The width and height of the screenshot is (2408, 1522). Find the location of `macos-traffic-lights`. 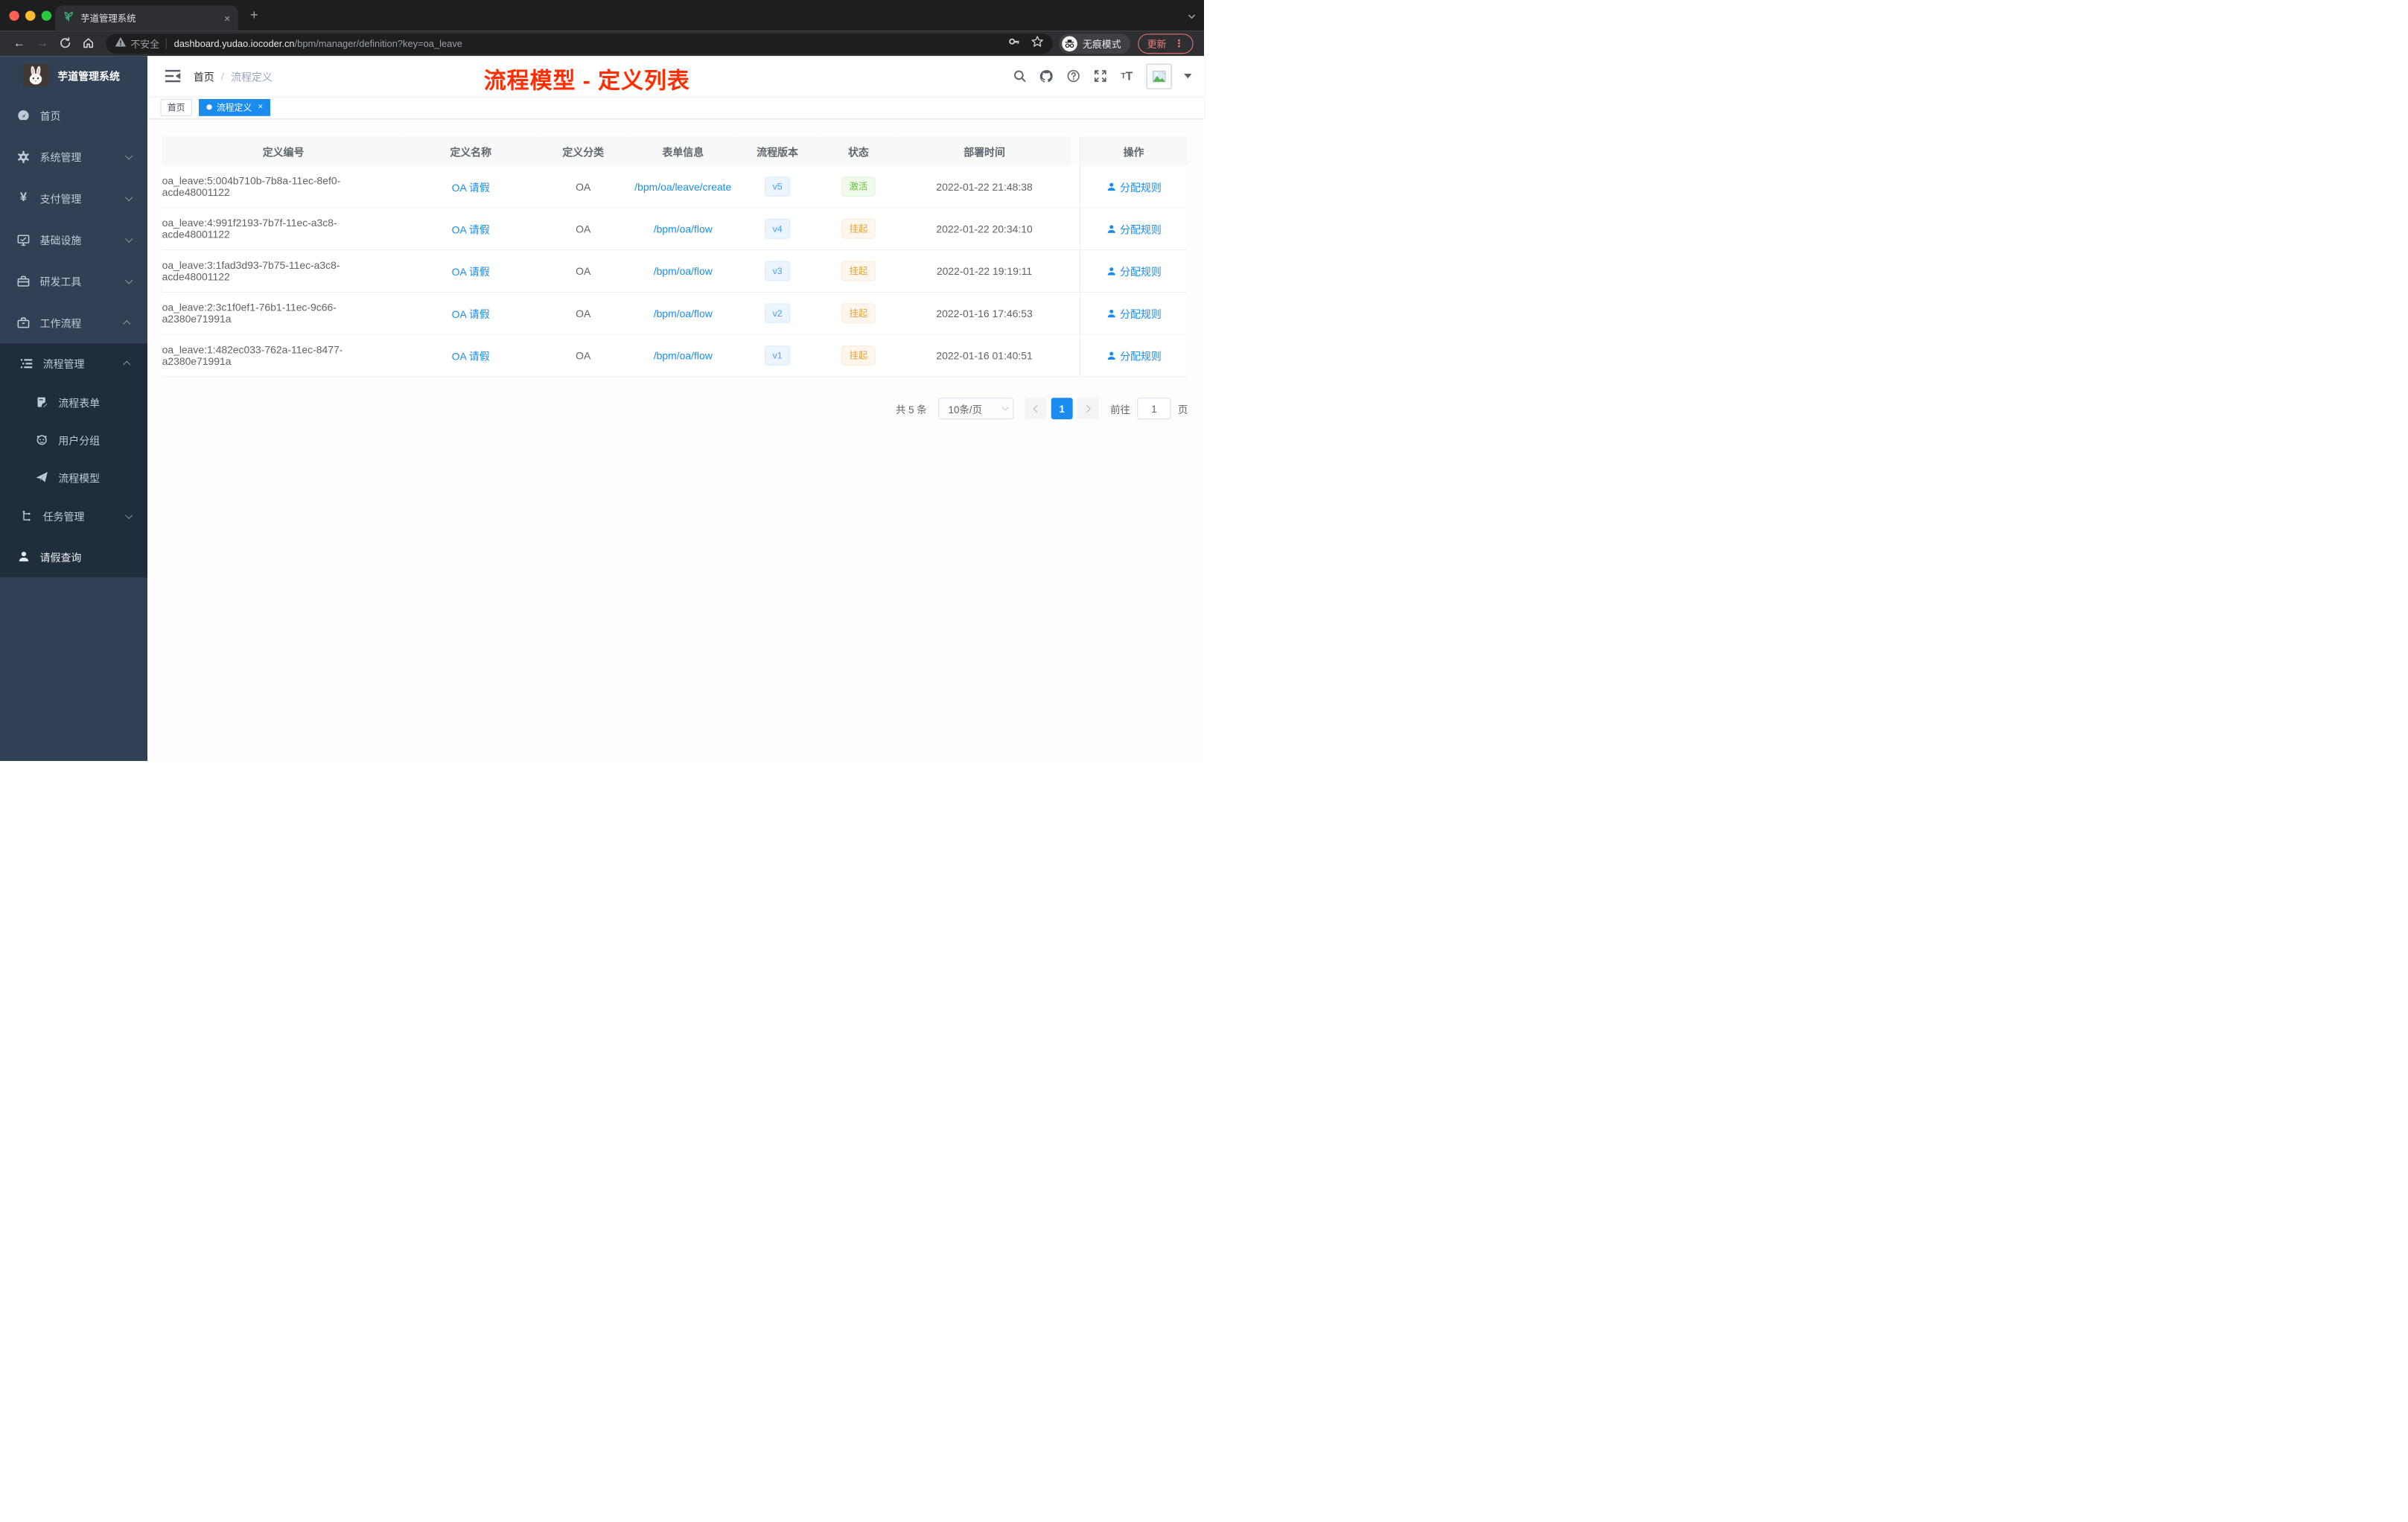

macos-traffic-lights is located at coordinates (30, 16).